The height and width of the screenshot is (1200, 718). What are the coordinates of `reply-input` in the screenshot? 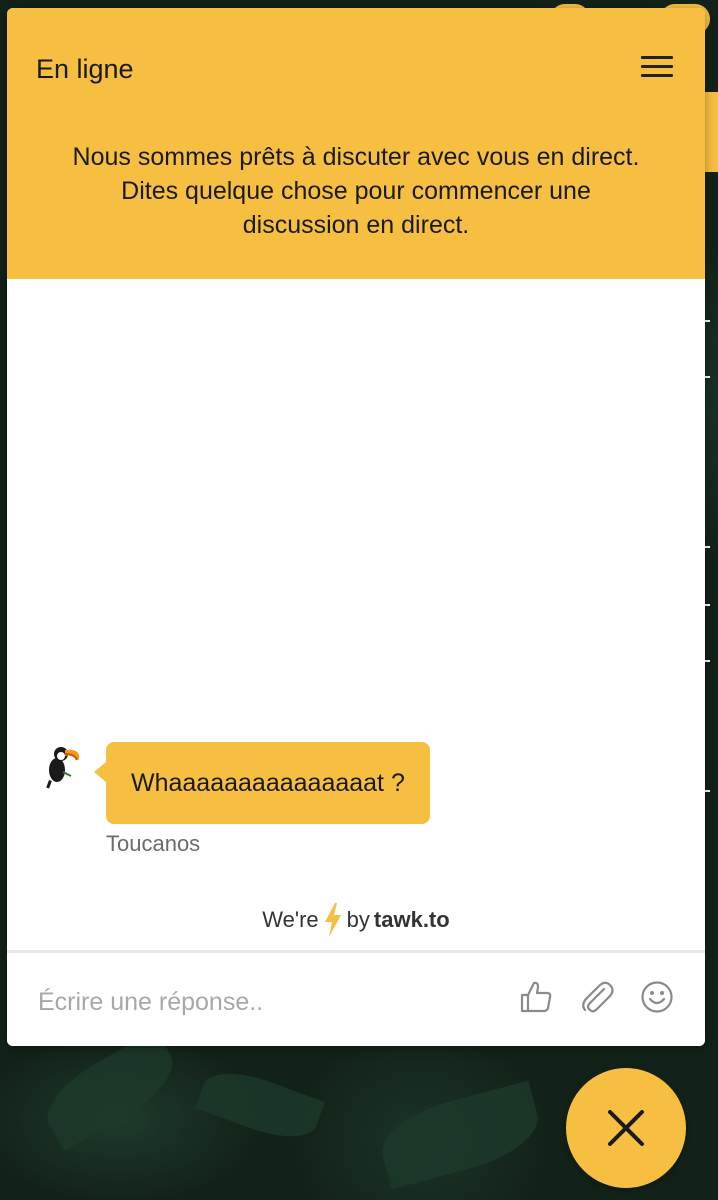 It's located at (253, 1002).